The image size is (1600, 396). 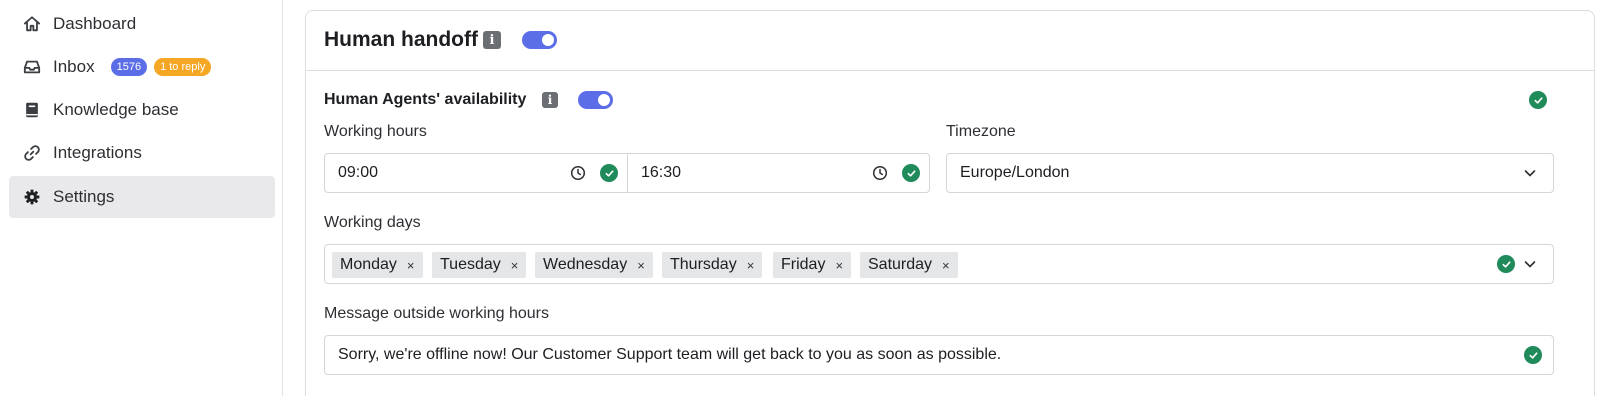 What do you see at coordinates (32, 67) in the screenshot?
I see `inbox-icon` at bounding box center [32, 67].